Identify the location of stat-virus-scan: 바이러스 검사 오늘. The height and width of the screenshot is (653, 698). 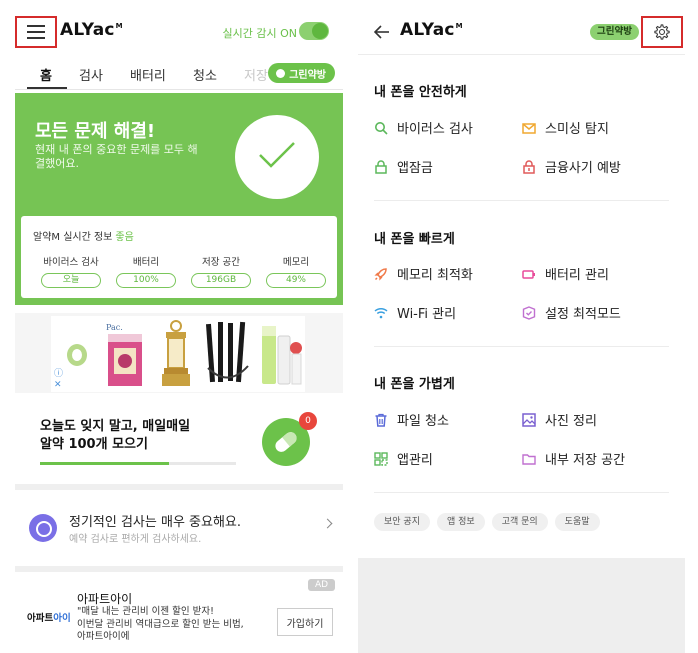
(71, 271).